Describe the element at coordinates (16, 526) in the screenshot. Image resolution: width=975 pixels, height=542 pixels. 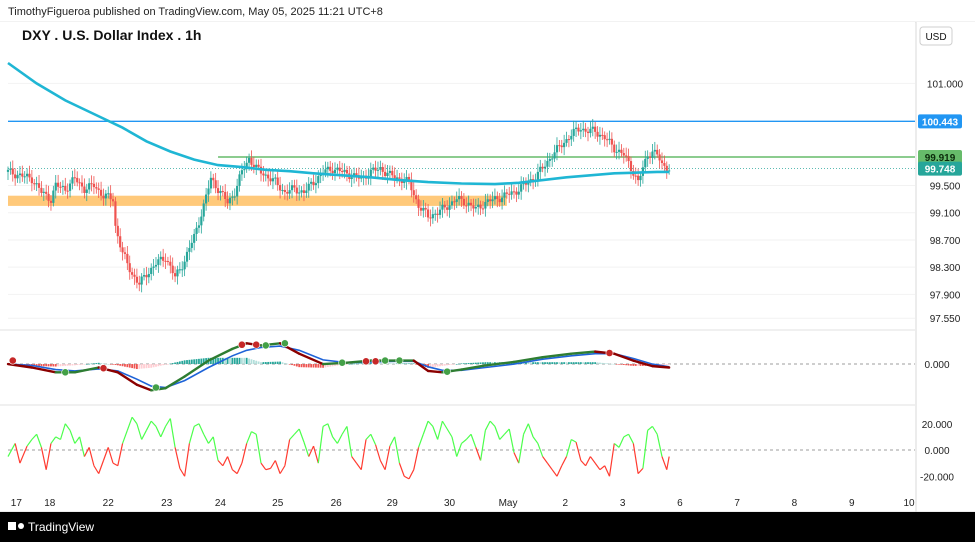
I see `tradingview-logo-icon` at that location.